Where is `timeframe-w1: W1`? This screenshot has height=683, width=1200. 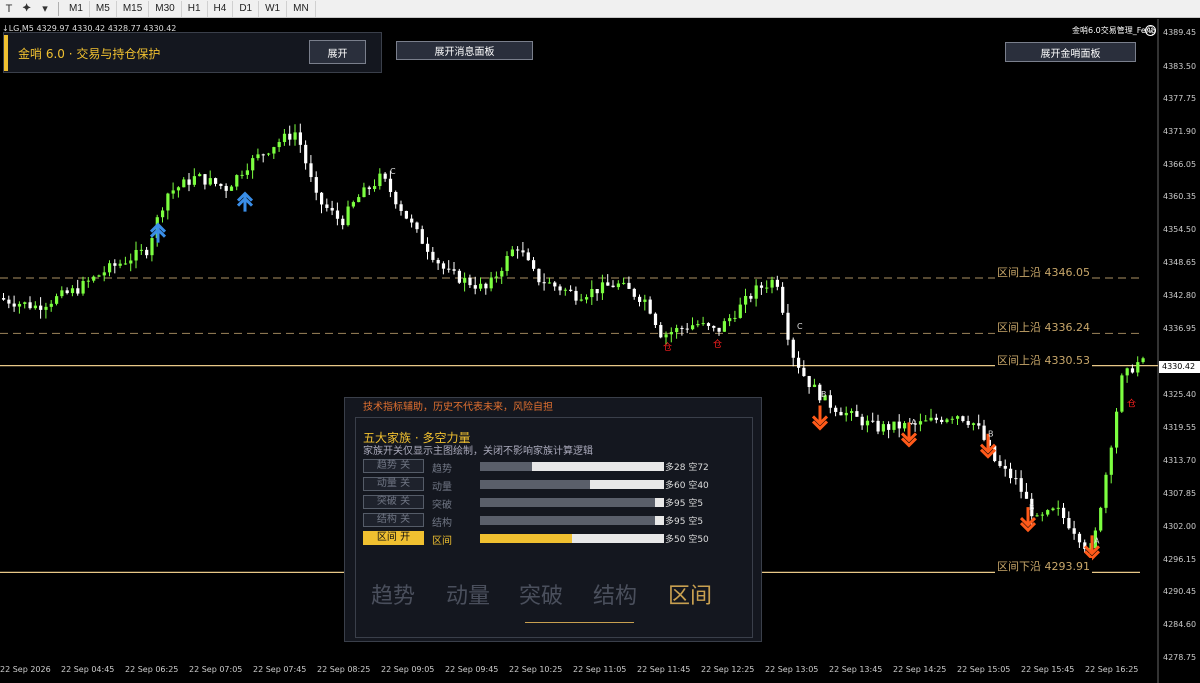
timeframe-w1: W1 is located at coordinates (273, 8).